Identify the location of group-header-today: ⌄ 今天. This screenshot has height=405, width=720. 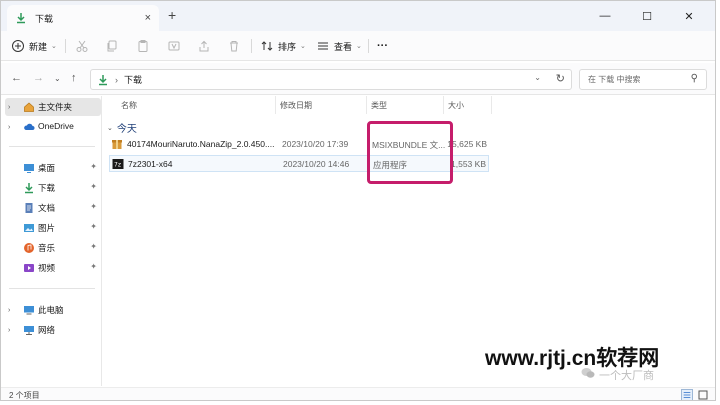
(122, 127).